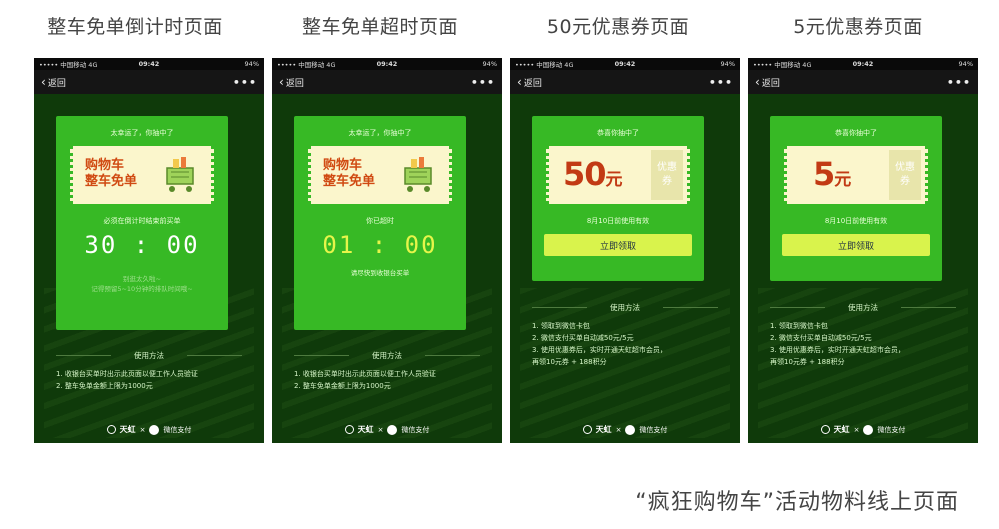  What do you see at coordinates (142, 279) in the screenshot?
I see `hint-line-1: 别逛太久啦~` at bounding box center [142, 279].